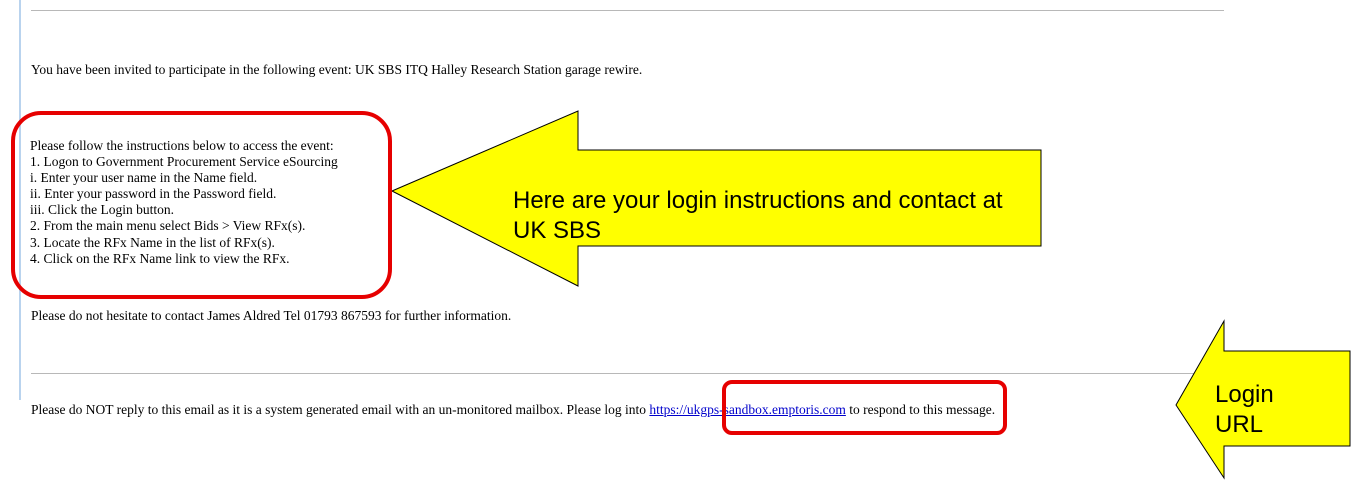 The height and width of the screenshot is (482, 1371). What do you see at coordinates (1244, 409) in the screenshot?
I see `url-callout-text: Login URL` at bounding box center [1244, 409].